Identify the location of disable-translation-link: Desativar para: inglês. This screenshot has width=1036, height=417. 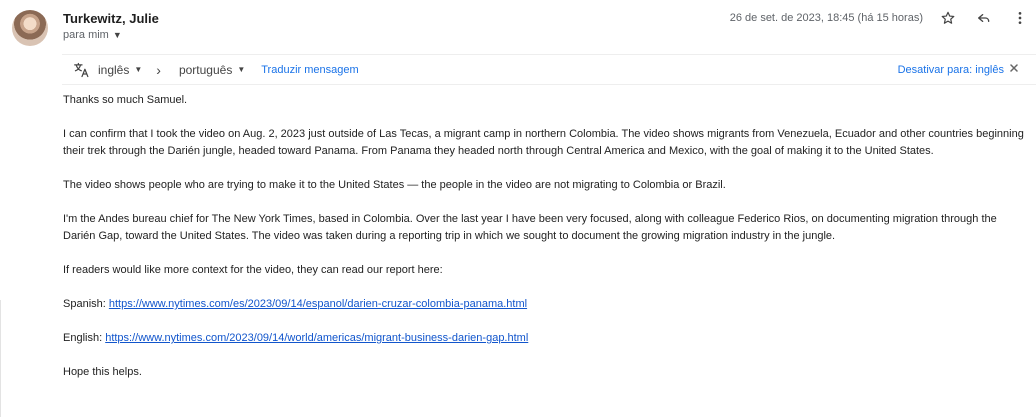
(951, 70).